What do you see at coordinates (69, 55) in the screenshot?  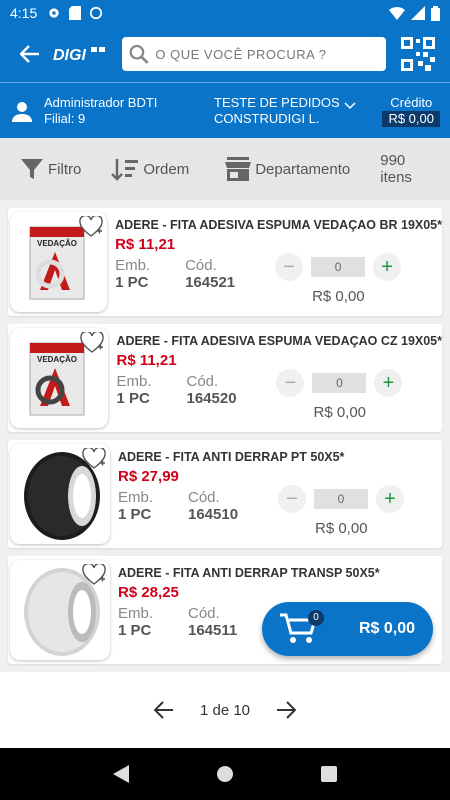 I see `svg-text: DIGI` at bounding box center [69, 55].